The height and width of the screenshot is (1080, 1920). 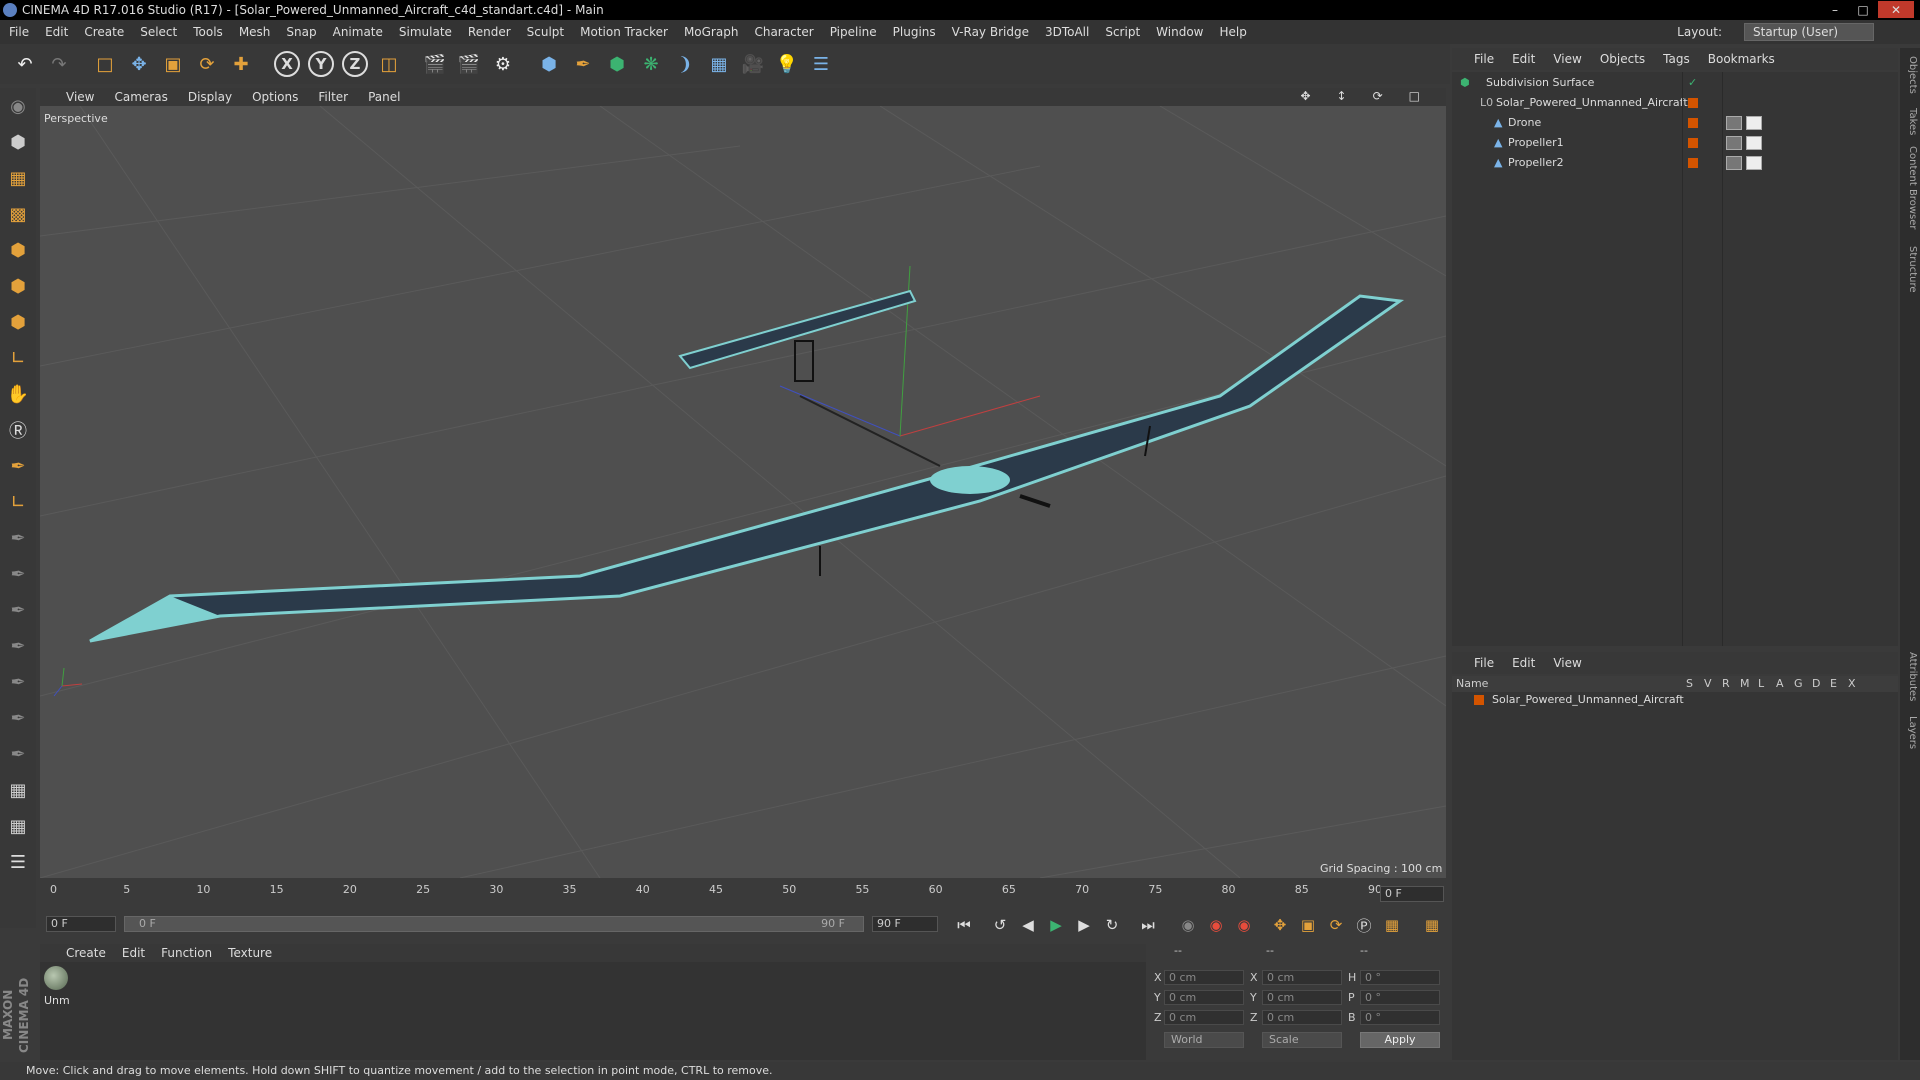 What do you see at coordinates (1216, 925) in the screenshot?
I see `autokey-icon: ◉` at bounding box center [1216, 925].